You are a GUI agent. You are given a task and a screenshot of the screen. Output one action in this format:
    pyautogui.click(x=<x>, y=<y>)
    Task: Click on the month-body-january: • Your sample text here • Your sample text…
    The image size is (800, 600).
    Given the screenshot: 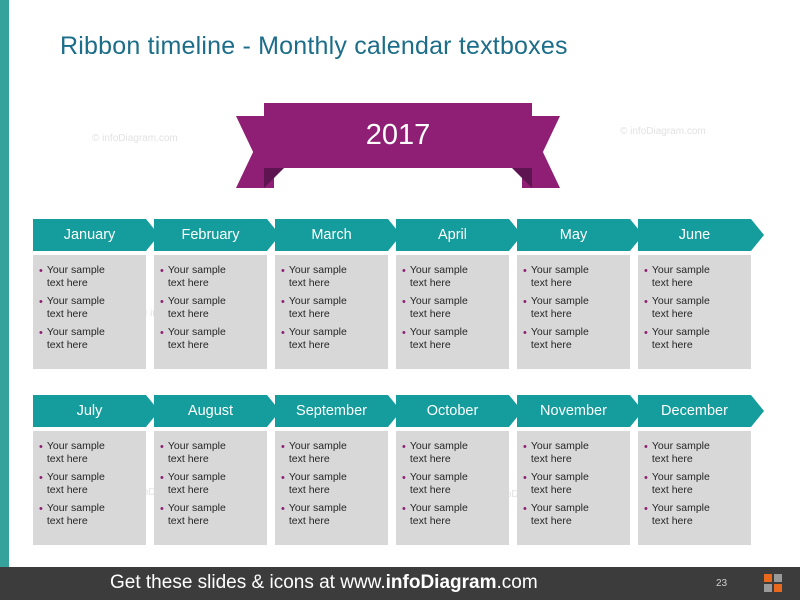 What is the action you would take?
    pyautogui.click(x=89, y=312)
    